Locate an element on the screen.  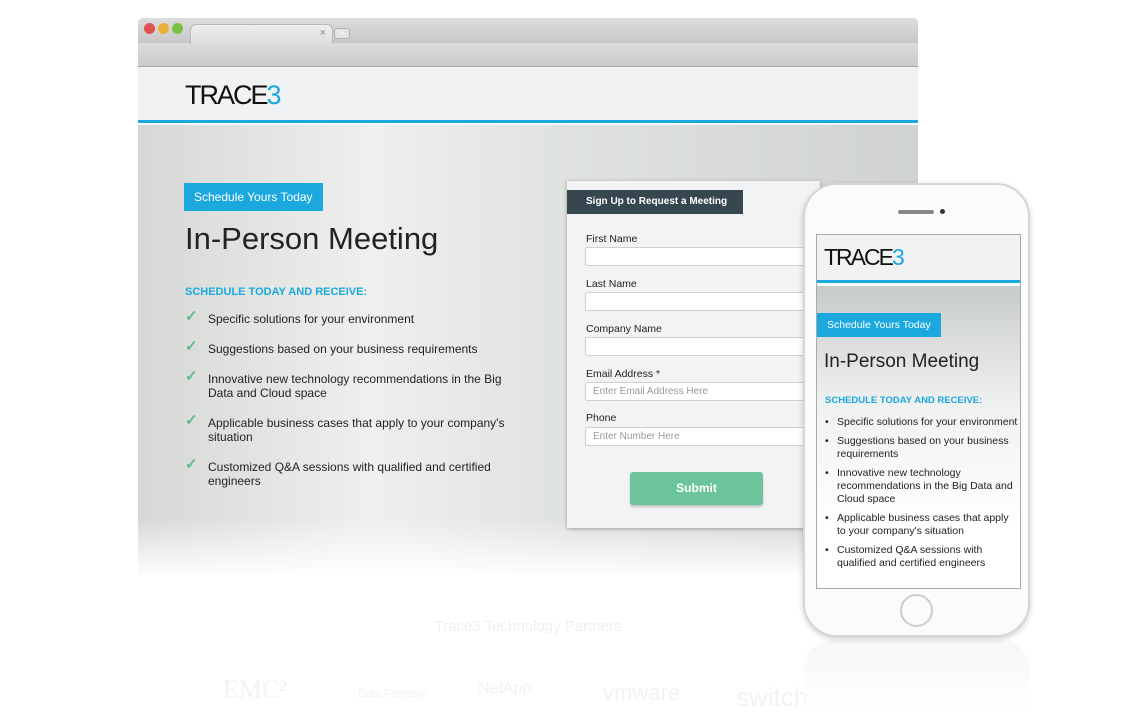
page-title: In-Person Meeting is located at coordinates (312, 238).